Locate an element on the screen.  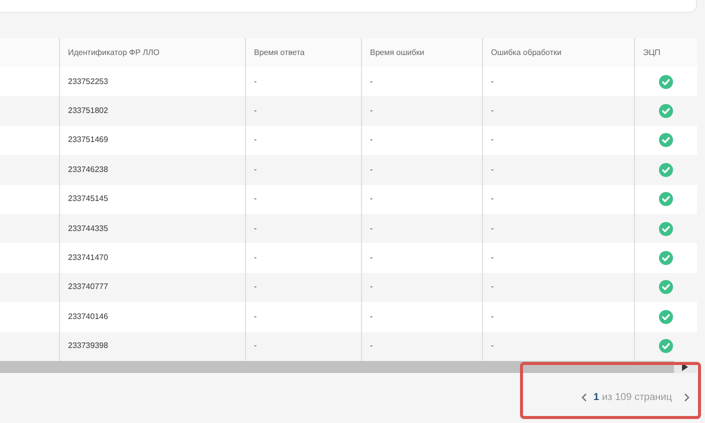
table-cell: 233752253 is located at coordinates (88, 82).